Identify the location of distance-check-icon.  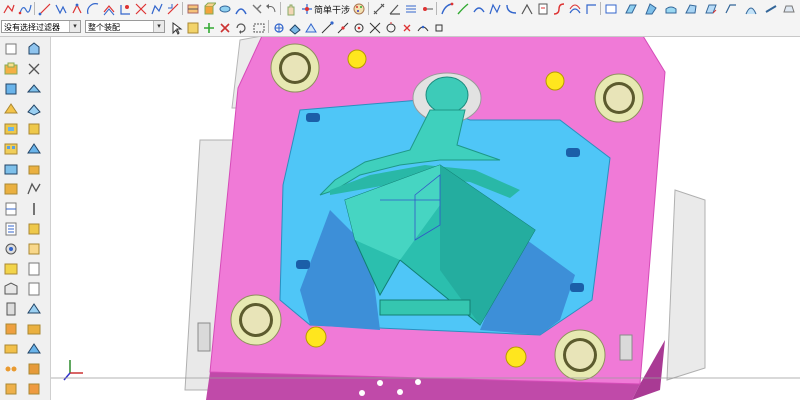
(427, 8).